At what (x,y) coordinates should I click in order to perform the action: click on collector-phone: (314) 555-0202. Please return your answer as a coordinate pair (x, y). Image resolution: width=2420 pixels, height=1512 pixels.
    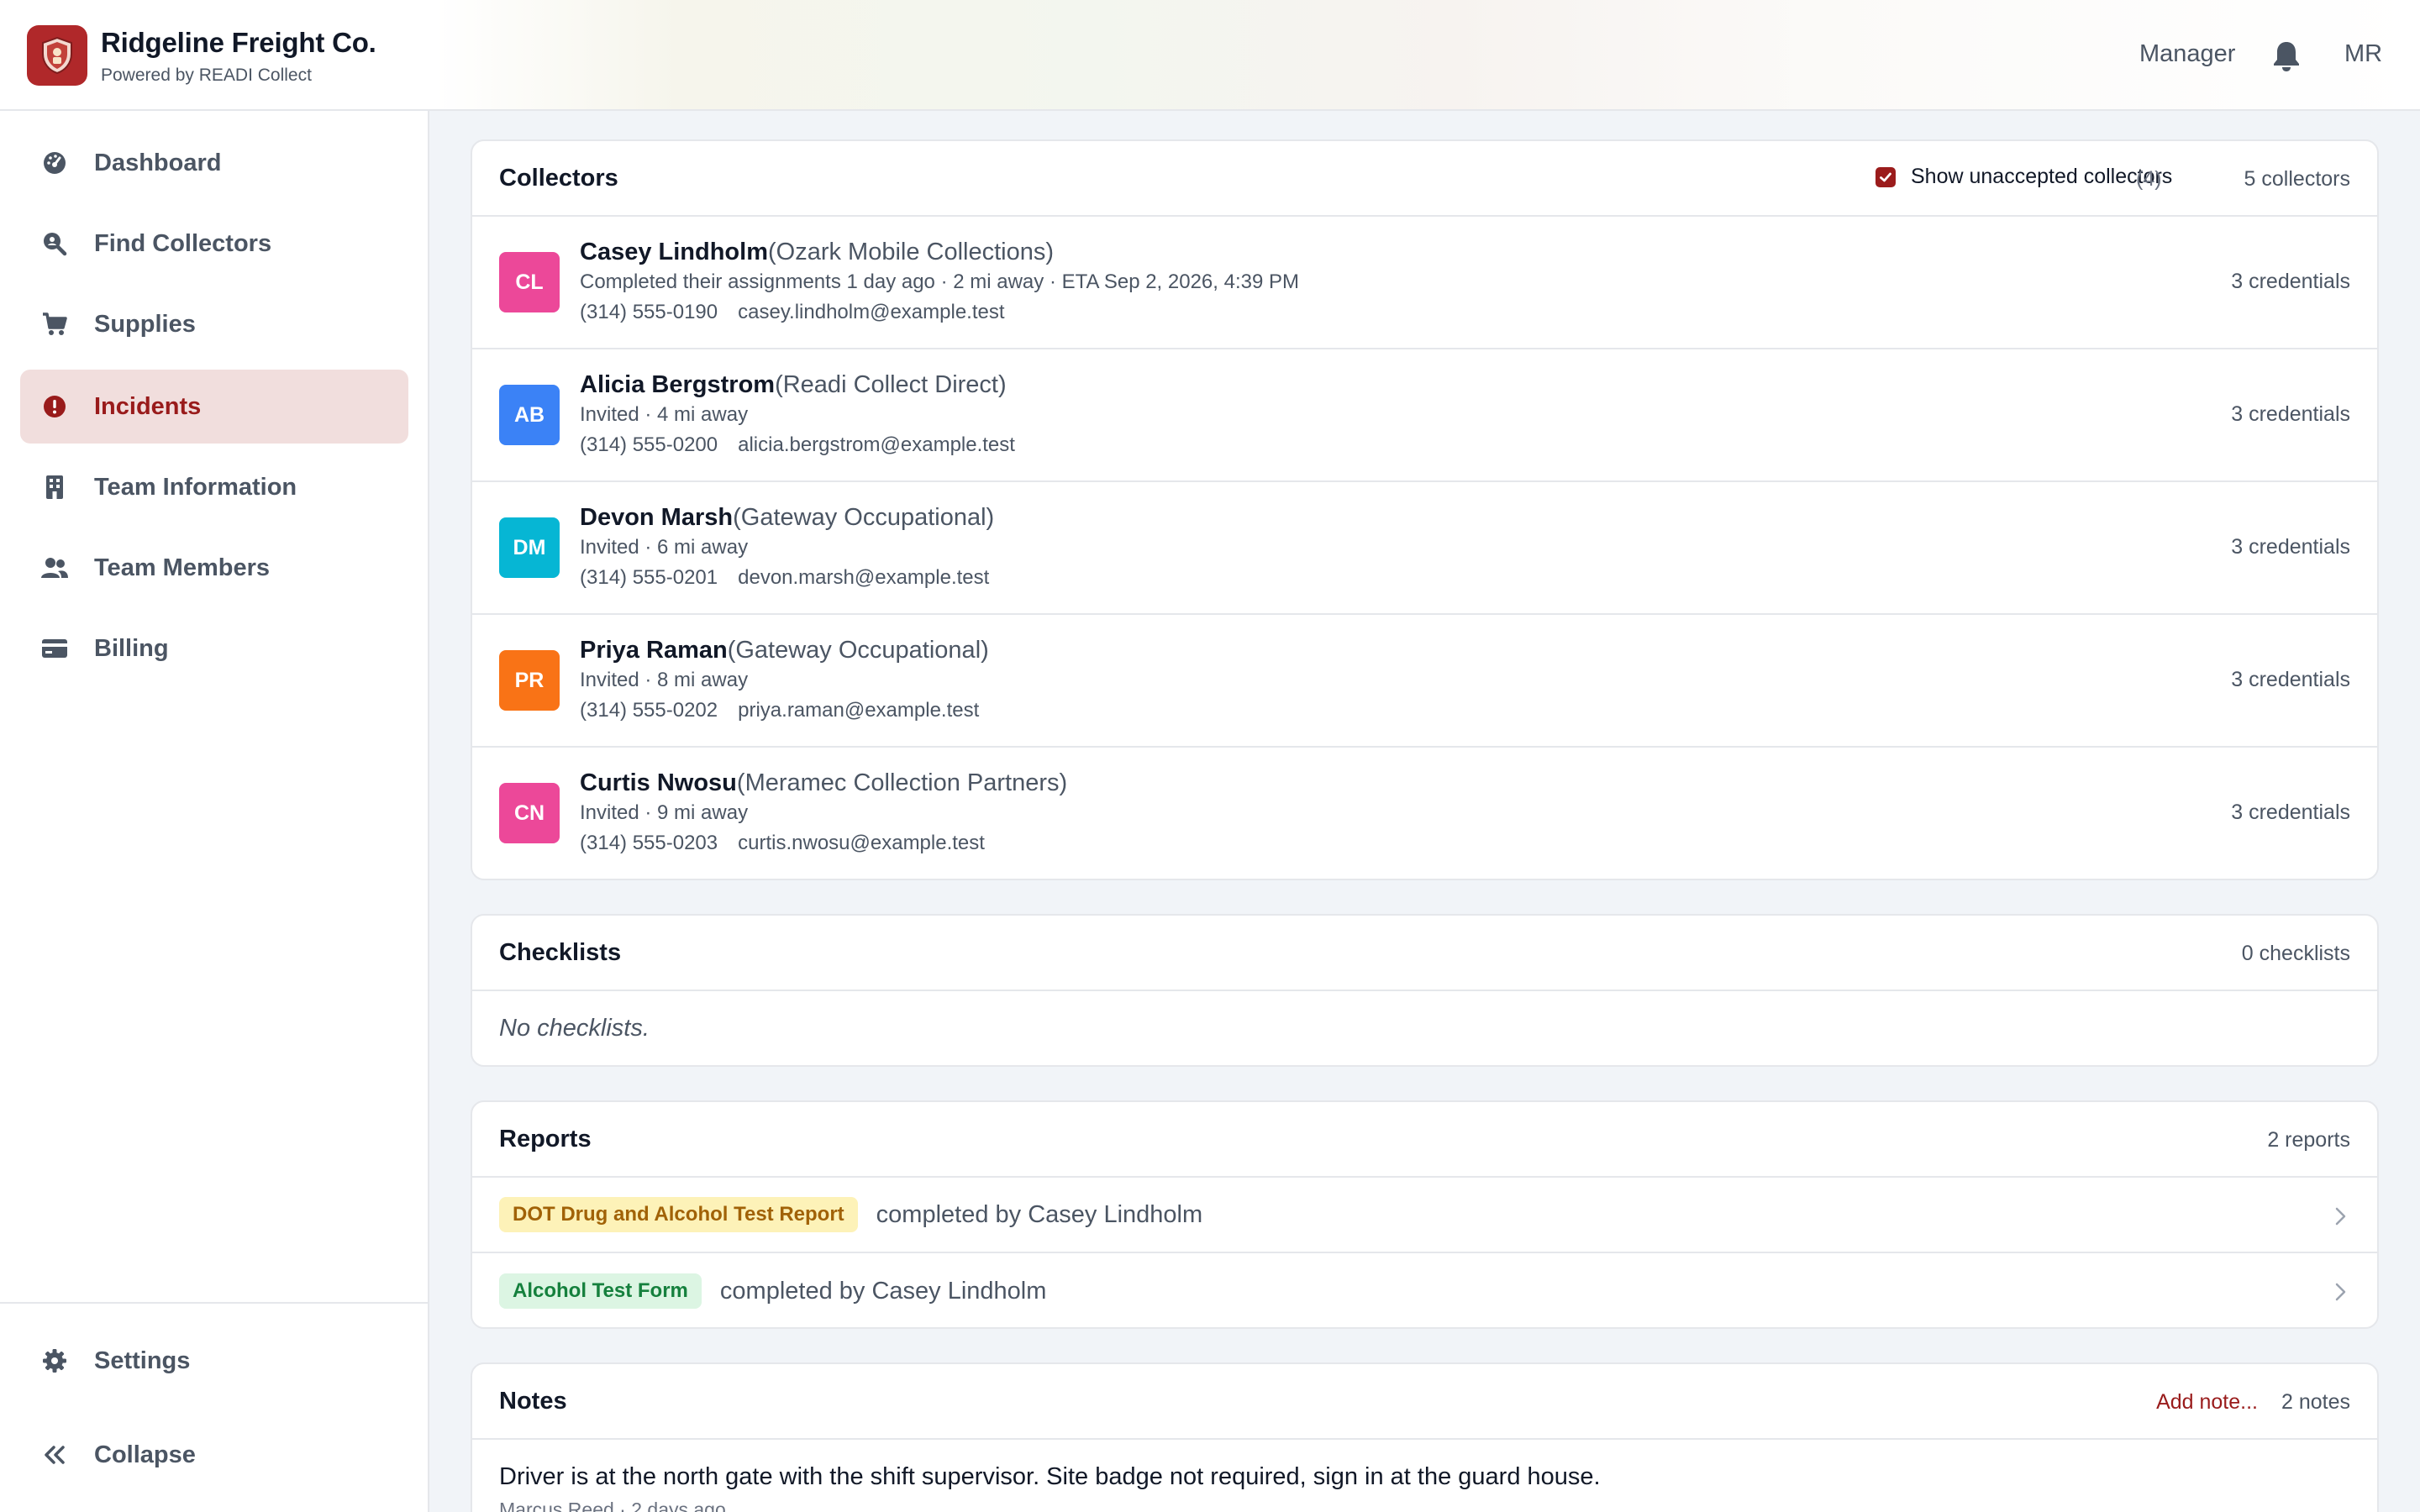
    Looking at the image, I should click on (649, 710).